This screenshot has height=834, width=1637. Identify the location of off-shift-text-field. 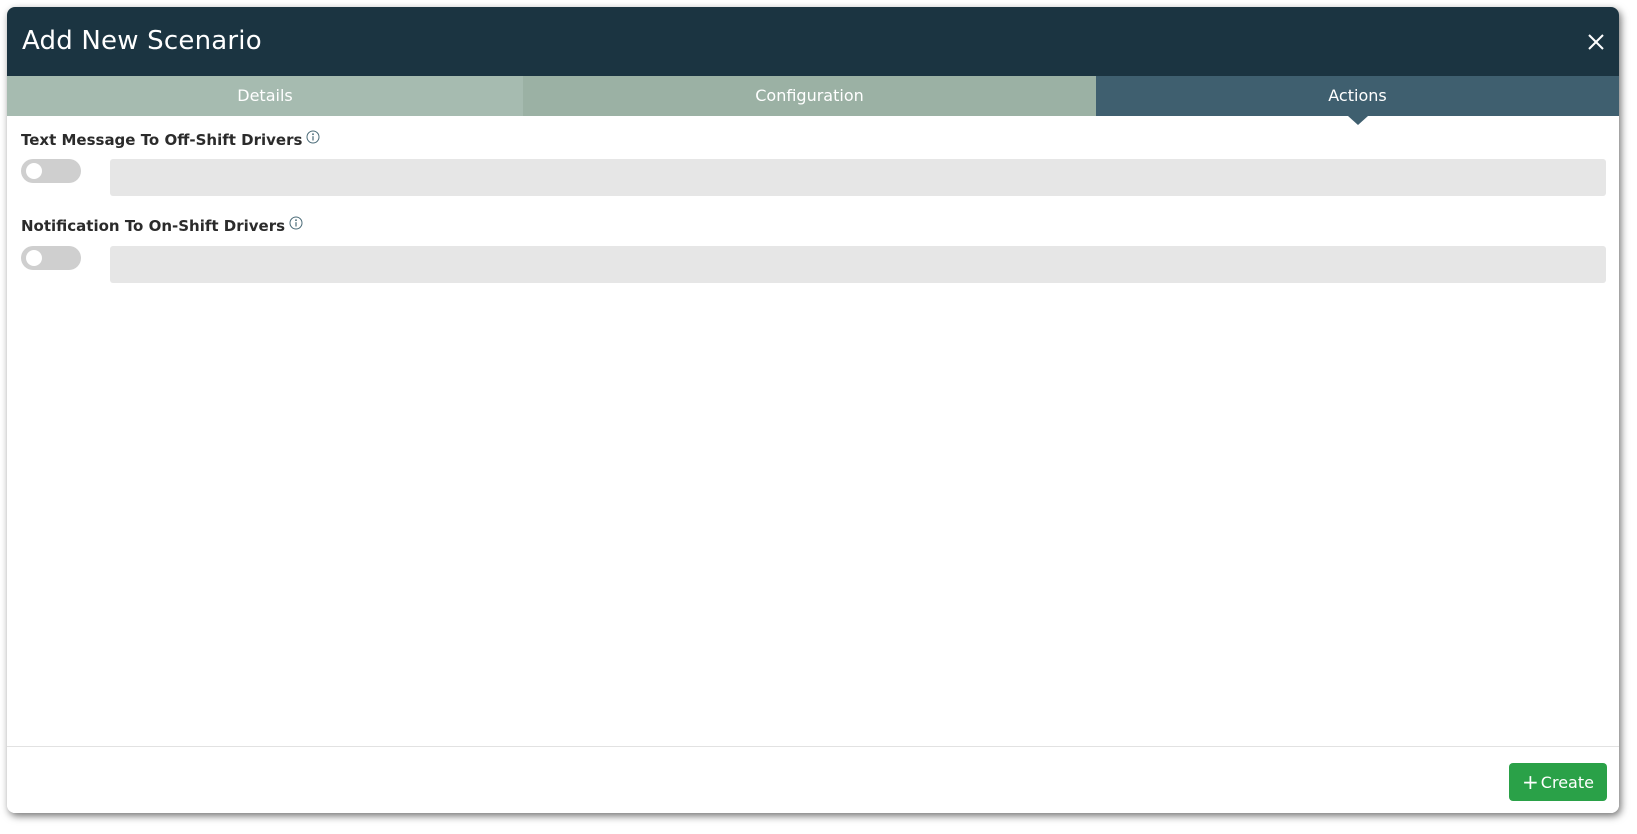
(858, 177).